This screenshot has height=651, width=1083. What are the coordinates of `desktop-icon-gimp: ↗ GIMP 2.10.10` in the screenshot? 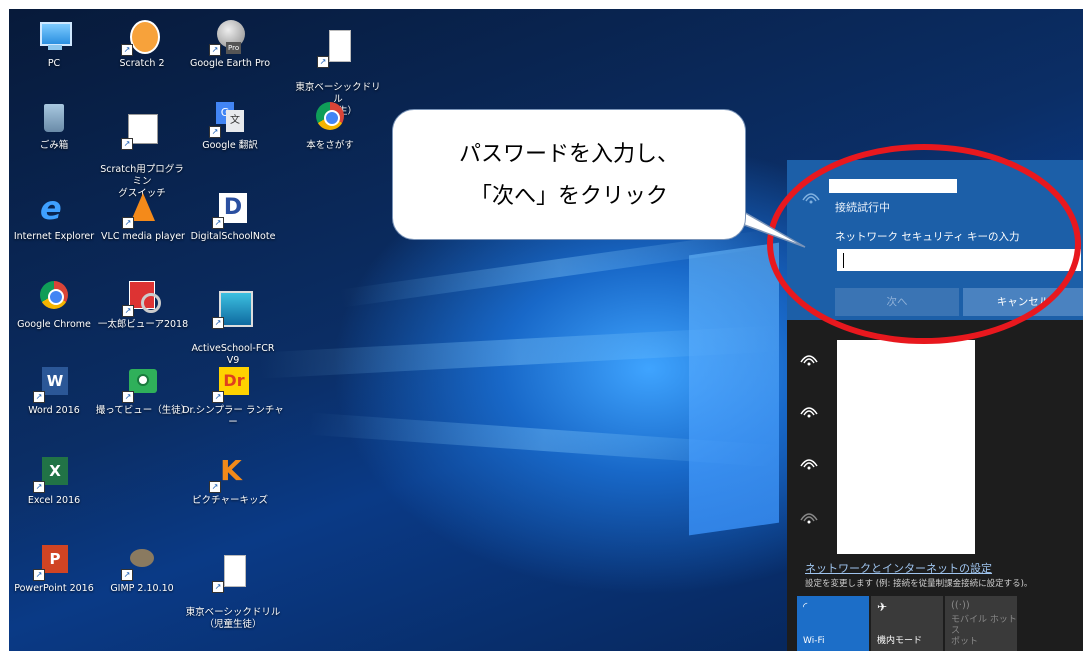 It's located at (142, 569).